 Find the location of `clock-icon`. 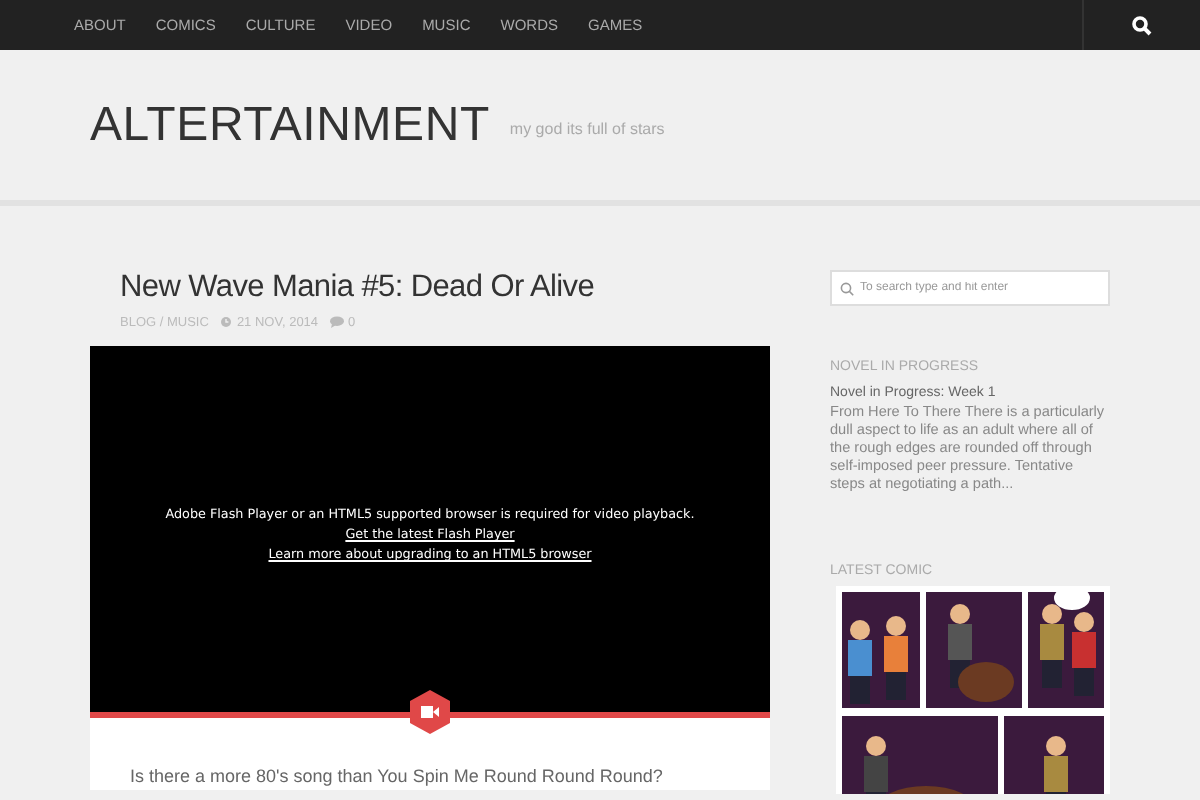

clock-icon is located at coordinates (226, 322).